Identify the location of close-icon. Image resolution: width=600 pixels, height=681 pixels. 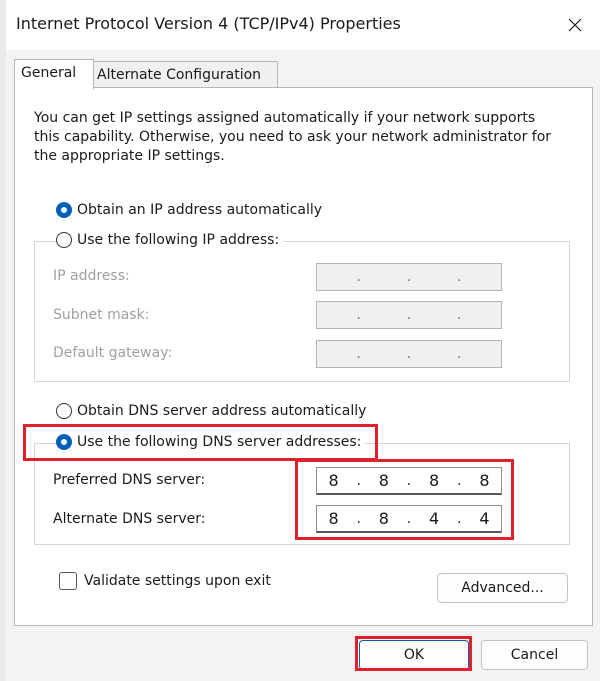
(575, 25).